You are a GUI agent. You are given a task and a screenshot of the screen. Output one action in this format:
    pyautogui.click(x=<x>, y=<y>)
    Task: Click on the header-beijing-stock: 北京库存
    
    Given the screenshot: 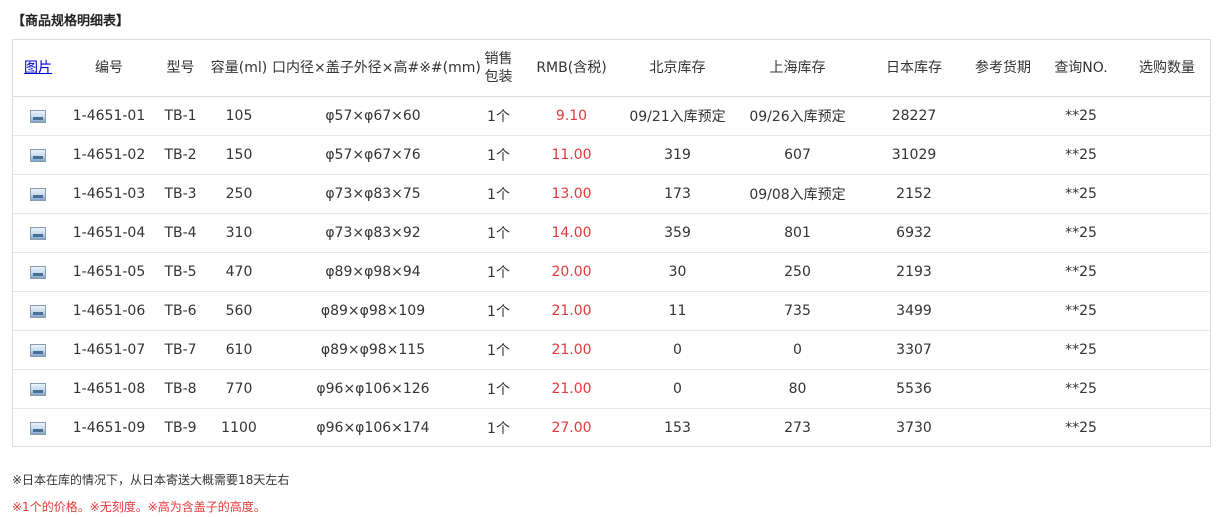 What is the action you would take?
    pyautogui.click(x=677, y=68)
    